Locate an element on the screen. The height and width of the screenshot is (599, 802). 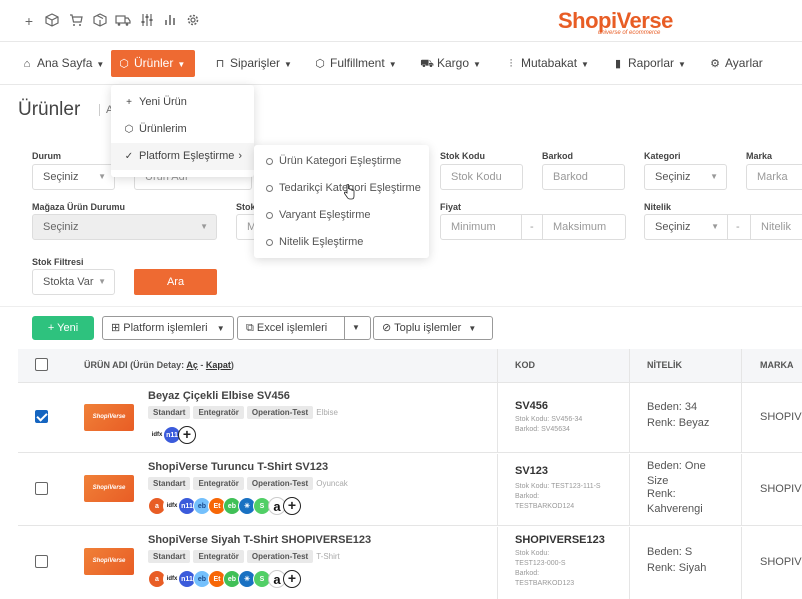
durum-select: Seçiniz ▼ is located at coordinates (73, 177).